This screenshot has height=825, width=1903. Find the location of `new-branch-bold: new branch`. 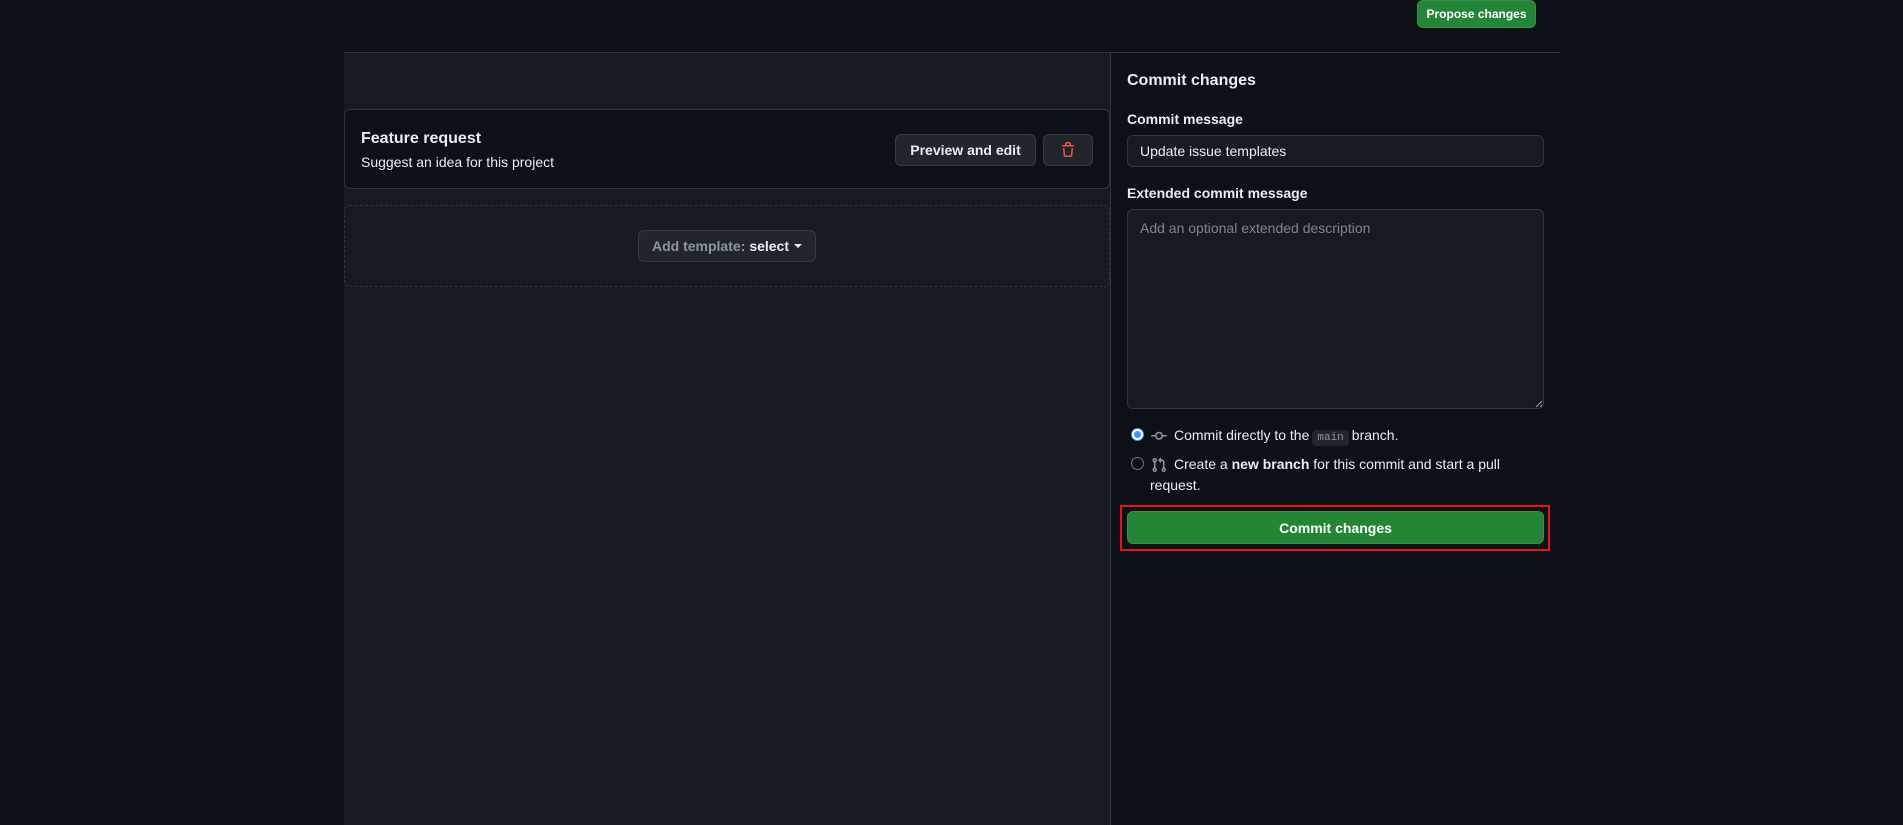

new-branch-bold: new branch is located at coordinates (1270, 464).